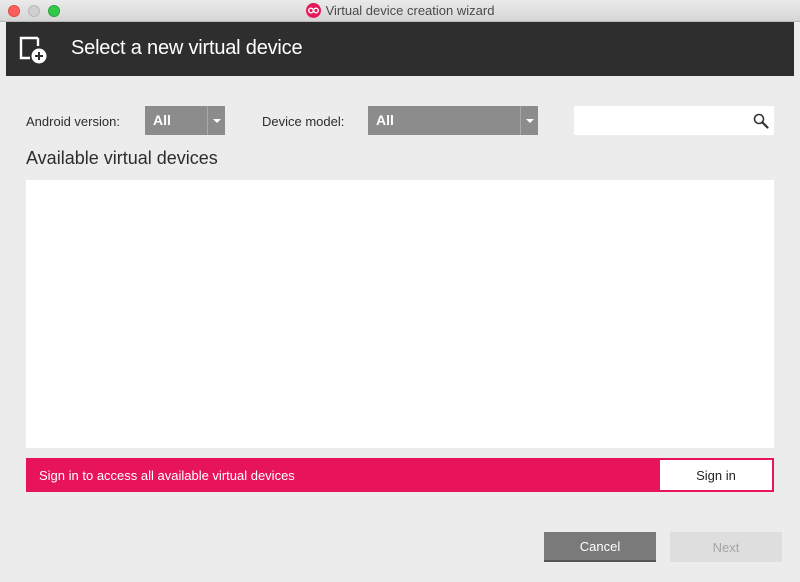 The height and width of the screenshot is (582, 800). I want to click on page-title: Select a new virtual device, so click(187, 48).